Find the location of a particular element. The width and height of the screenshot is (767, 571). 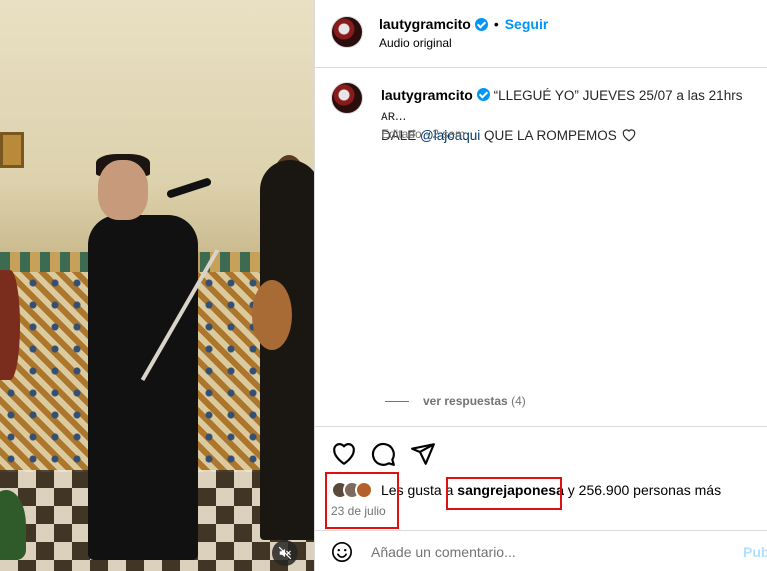

emoji-icon is located at coordinates (342, 552).